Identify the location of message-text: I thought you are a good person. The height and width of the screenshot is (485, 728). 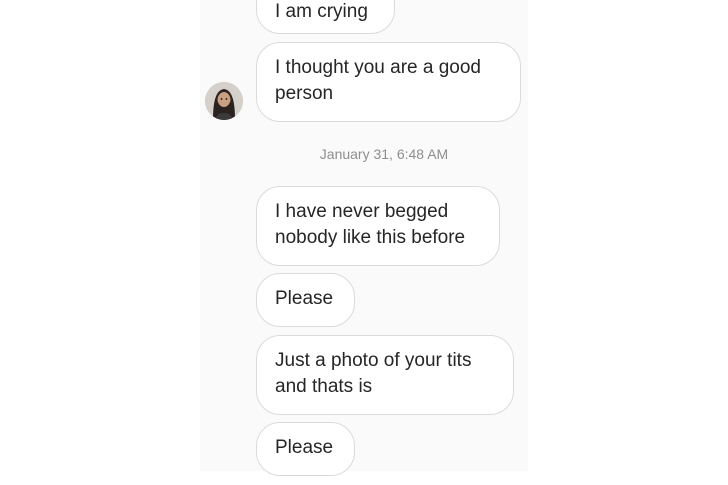
(378, 80).